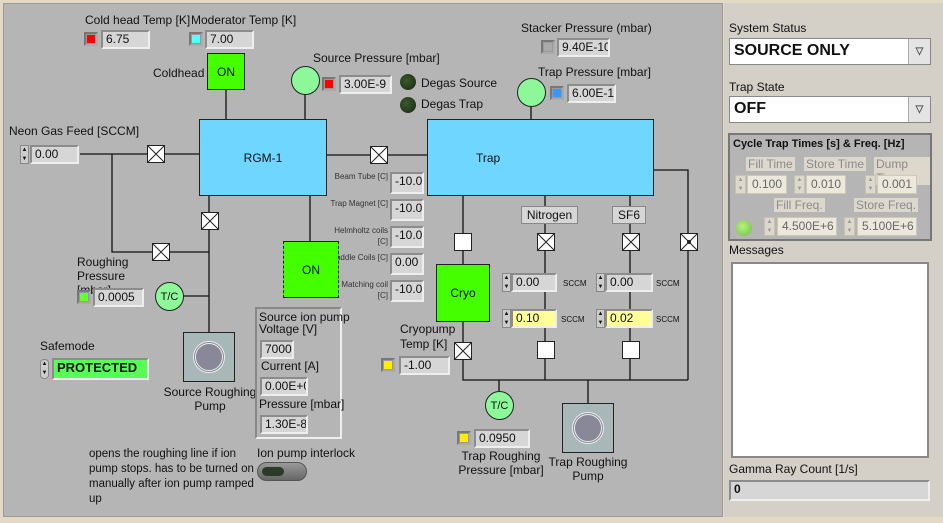 This screenshot has height=523, width=943. I want to click on degas-trap-led, so click(408, 105).